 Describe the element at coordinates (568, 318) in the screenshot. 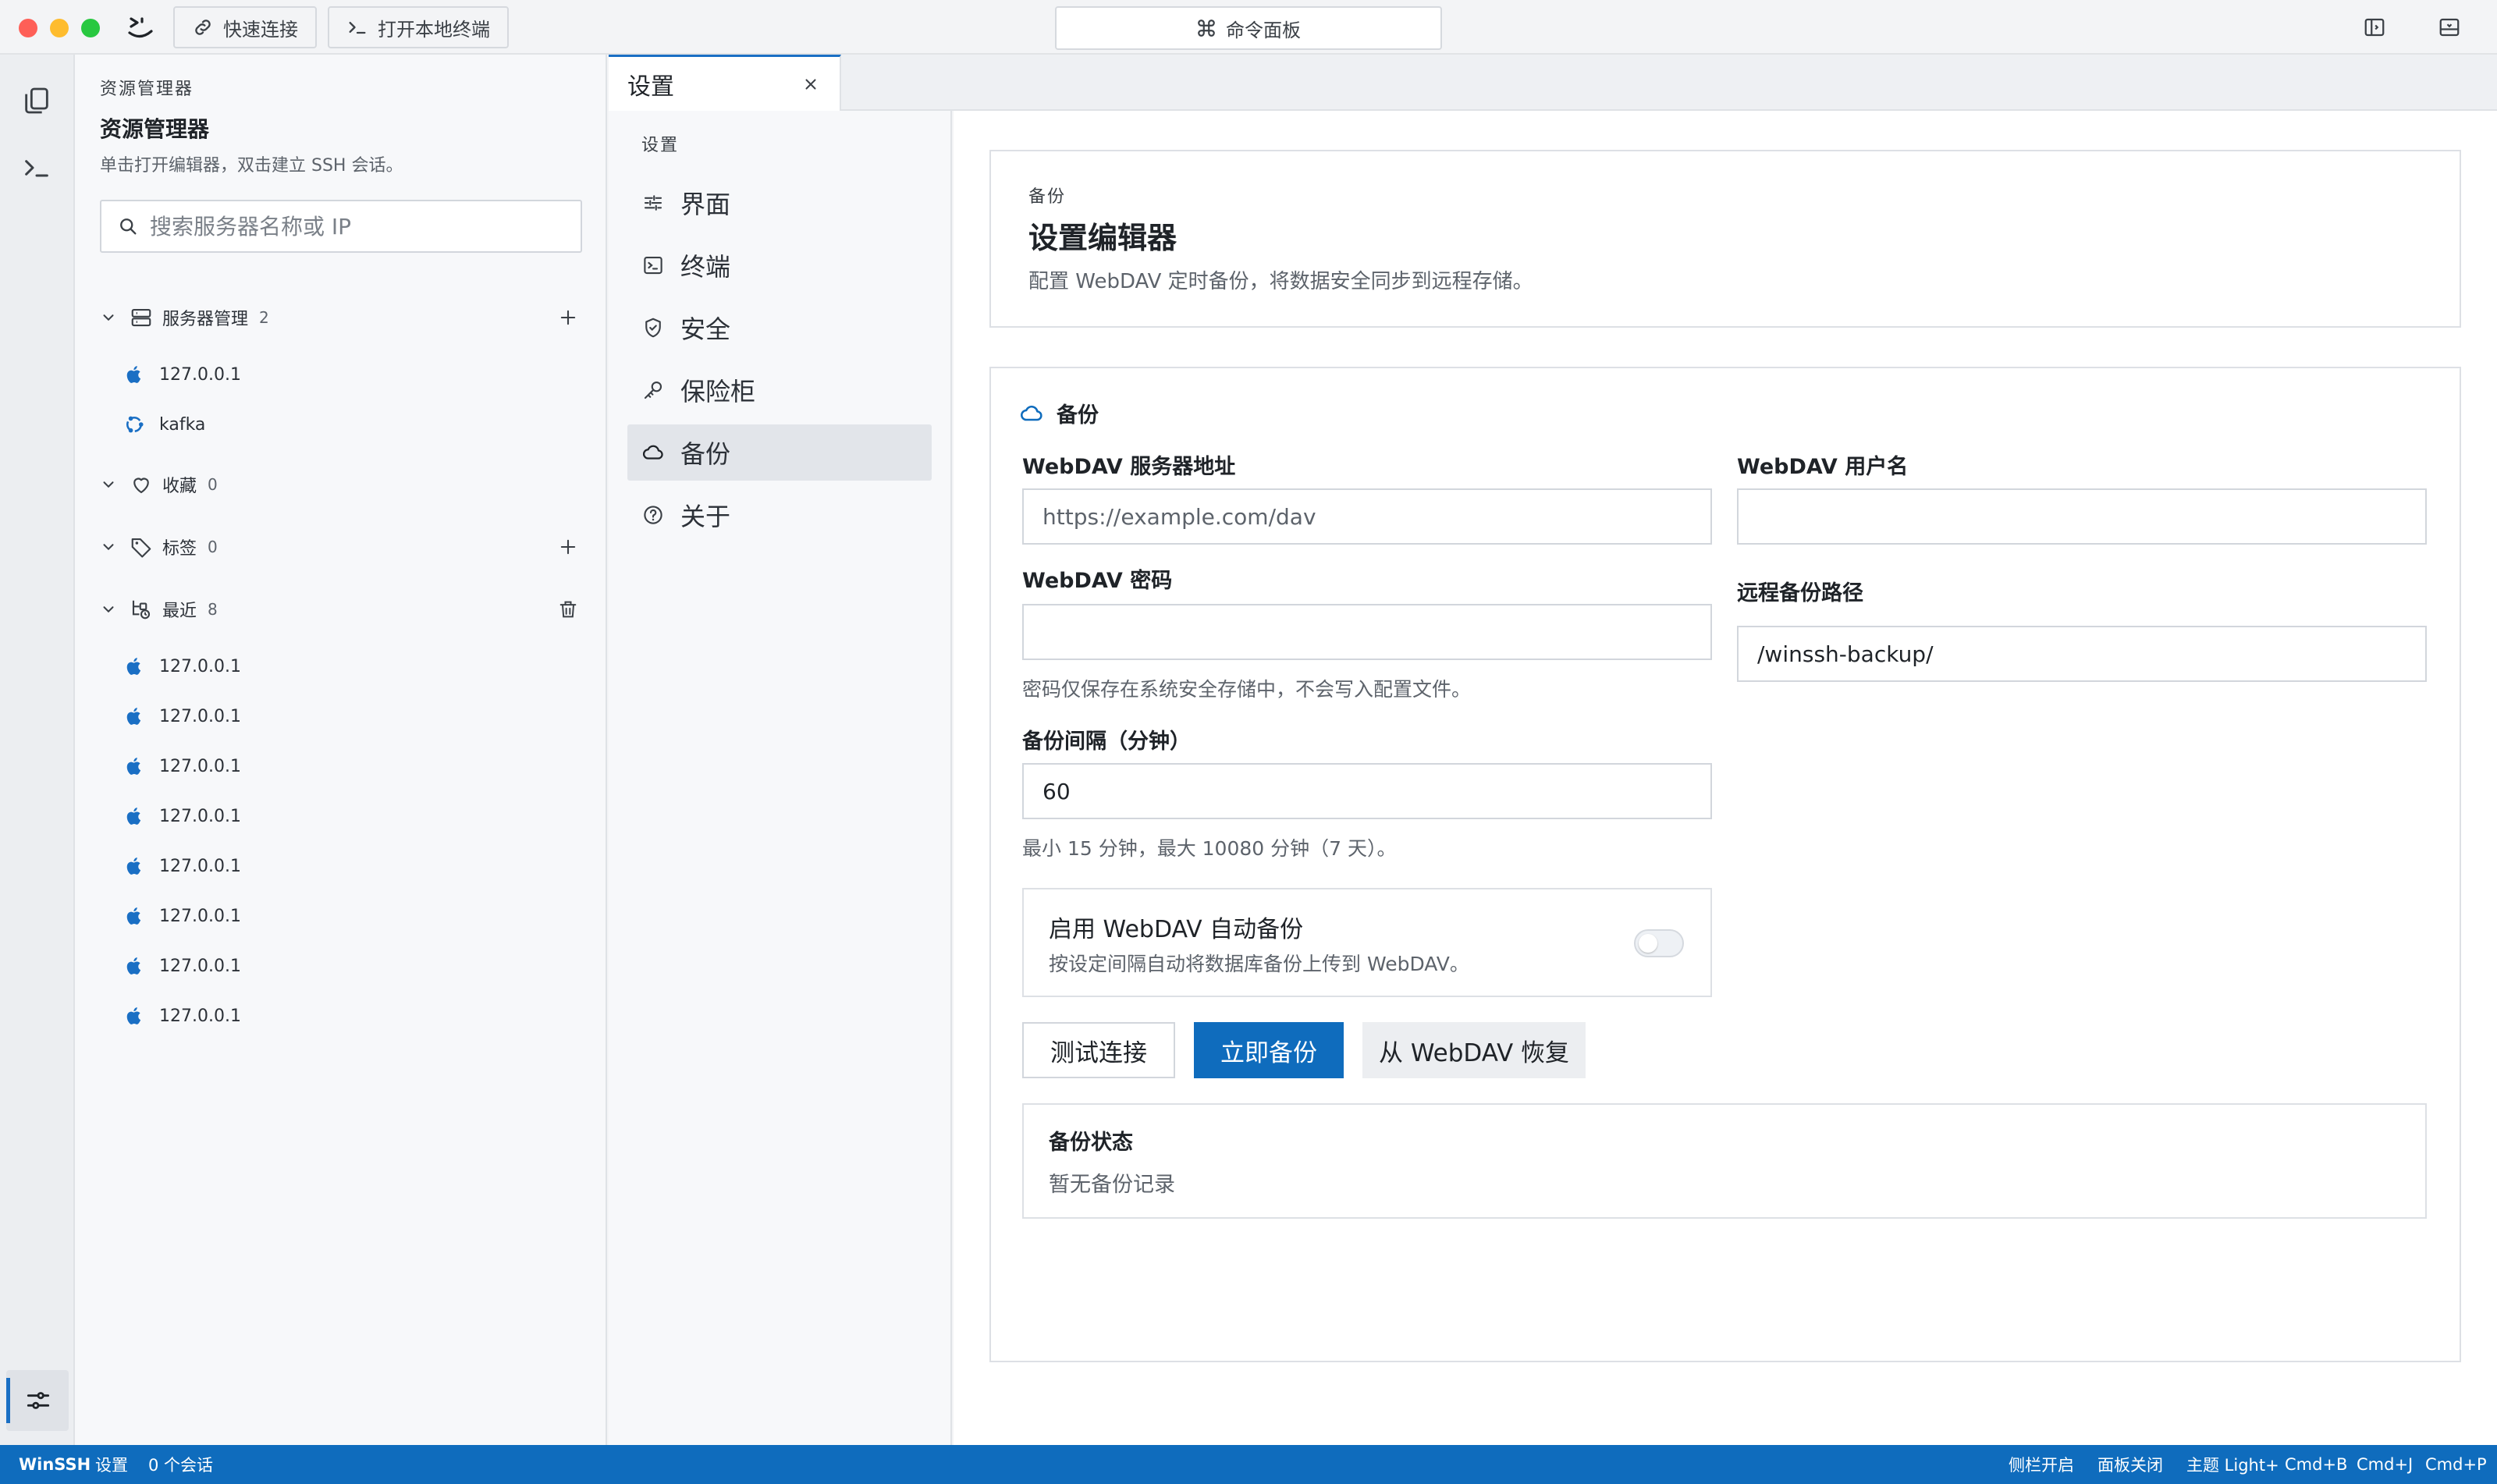

I see `add-server-icon` at that location.